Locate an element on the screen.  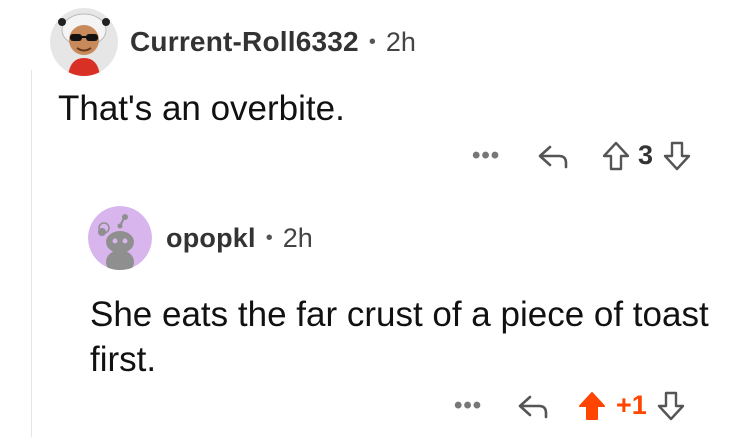
avatar-opopkl is located at coordinates (120, 238).